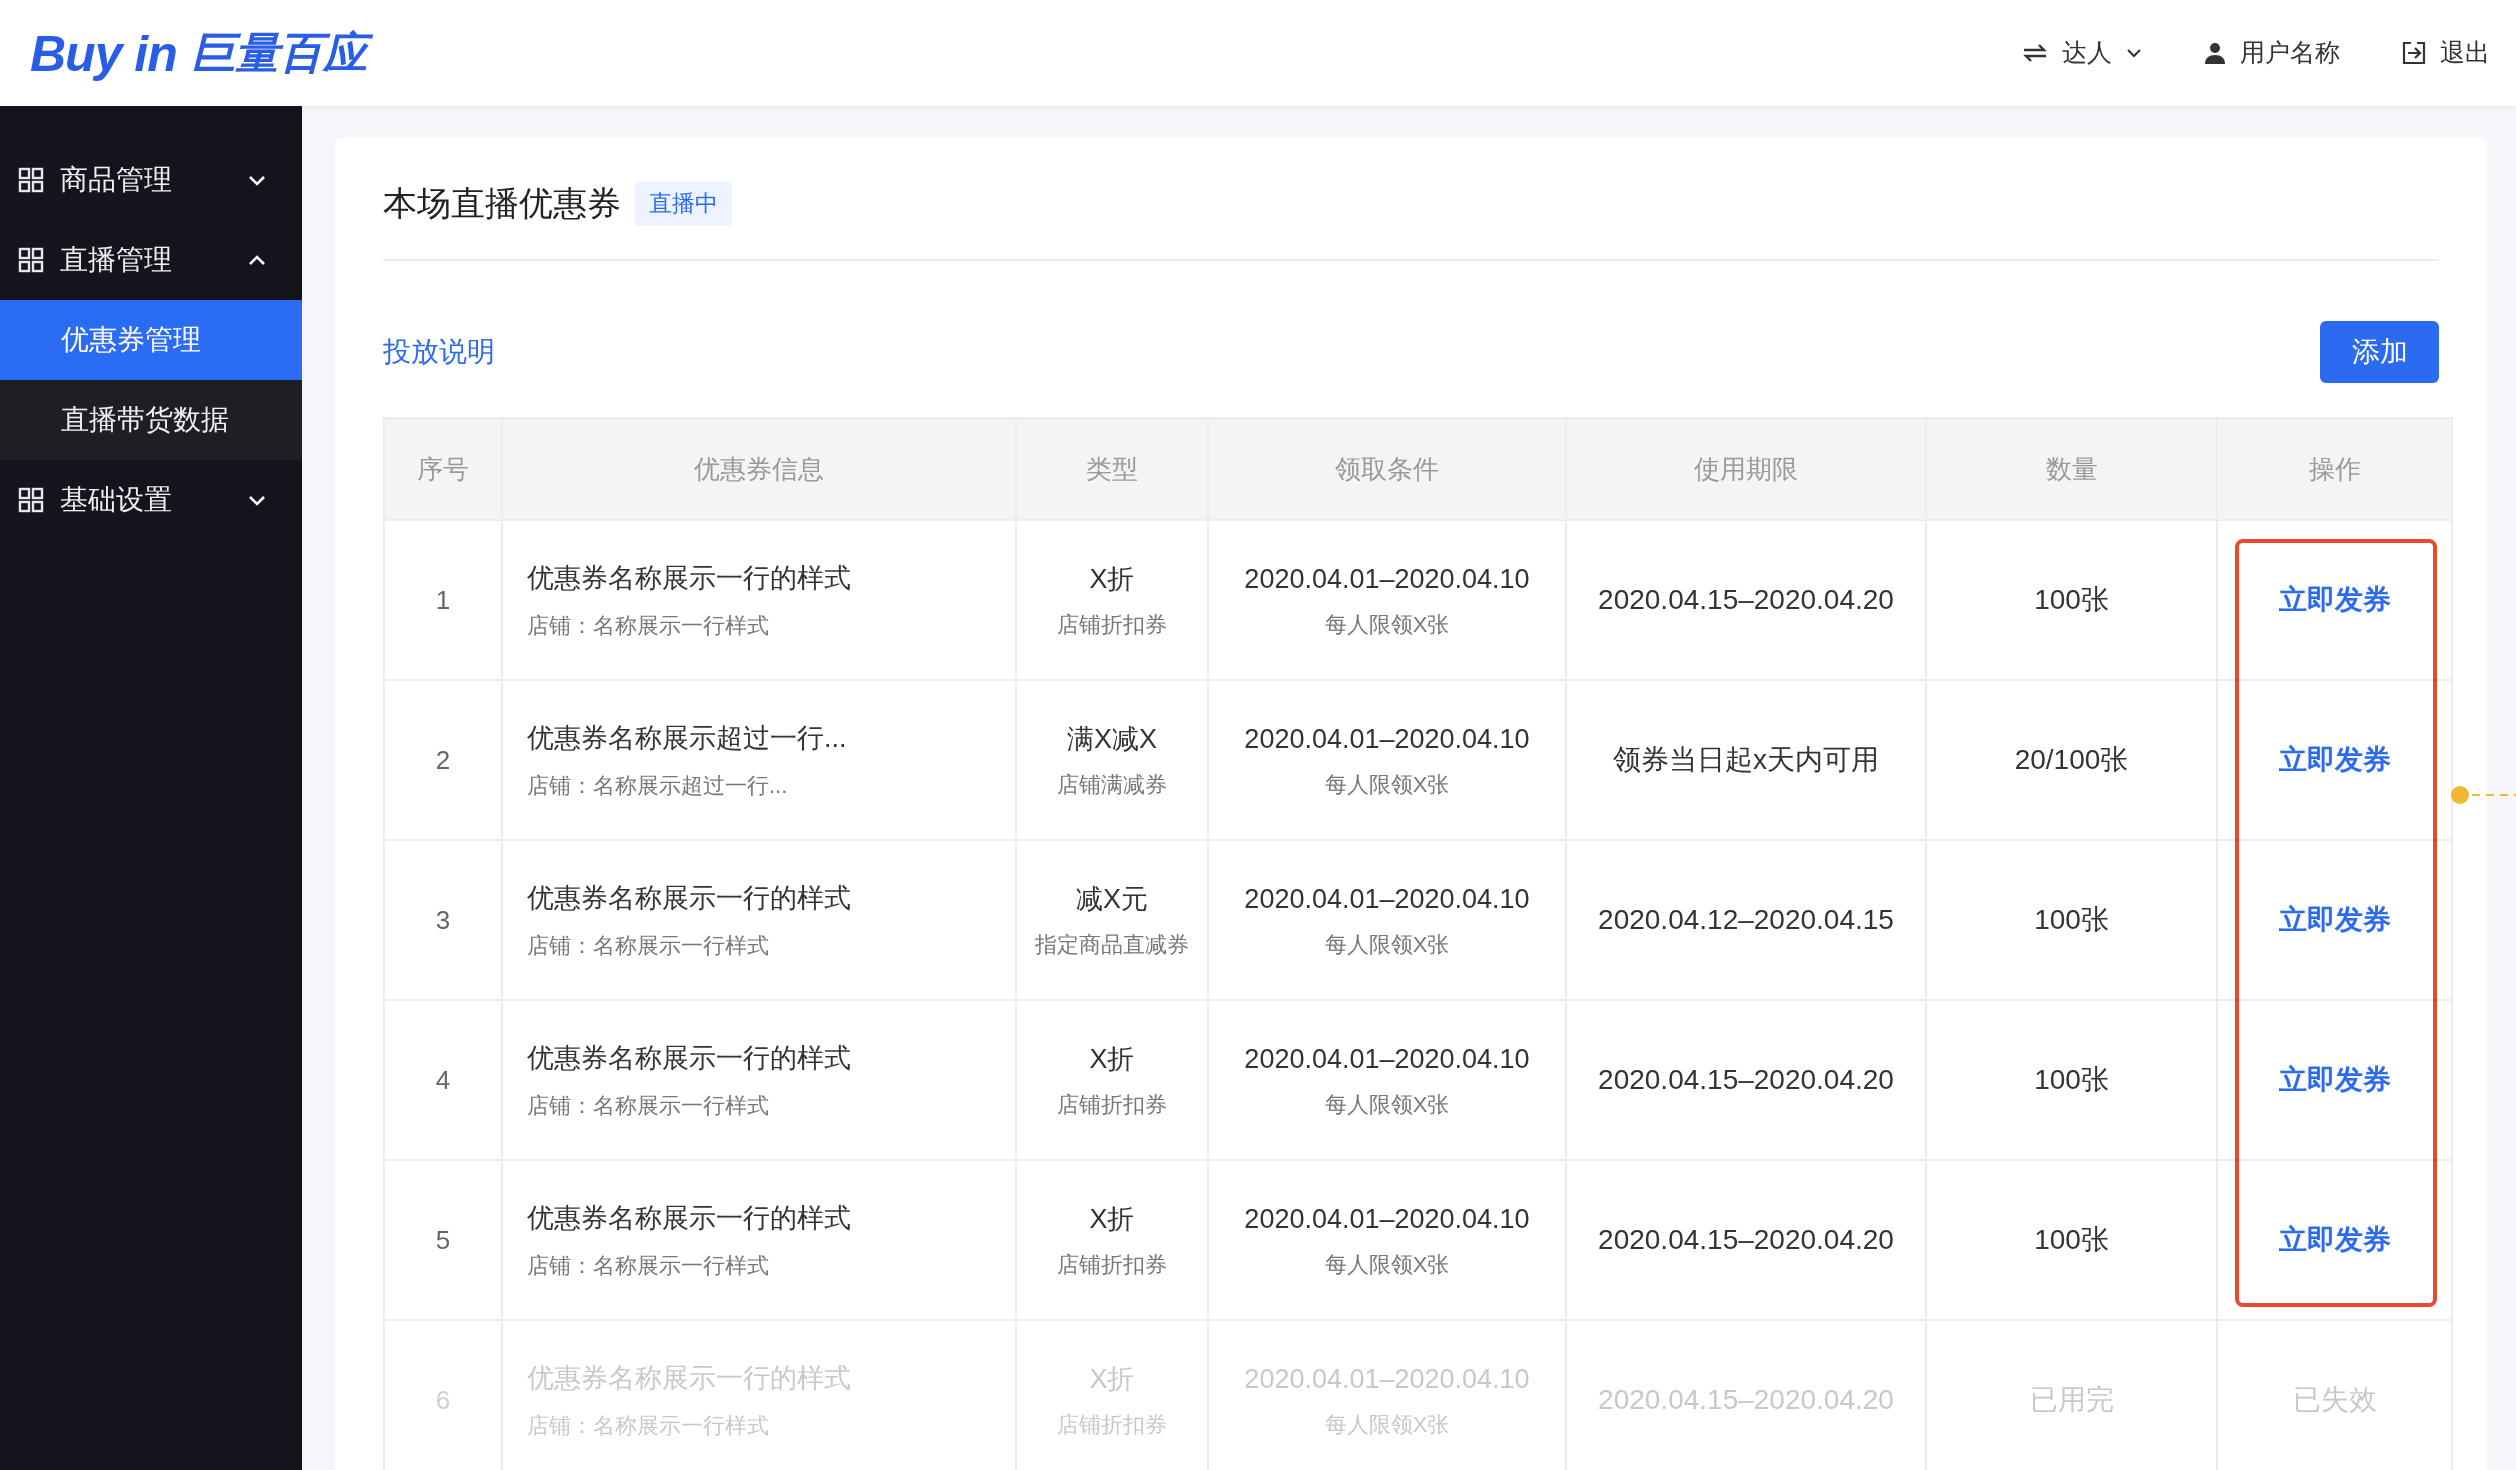  Describe the element at coordinates (103, 54) in the screenshot. I see `logo-text: Buy in` at that location.